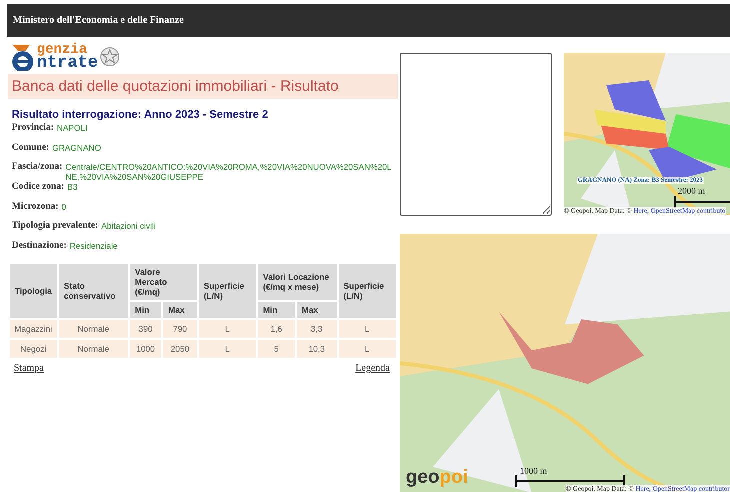 Image resolution: width=730 pixels, height=492 pixels. I want to click on scale-label: 1000 m, so click(534, 471).